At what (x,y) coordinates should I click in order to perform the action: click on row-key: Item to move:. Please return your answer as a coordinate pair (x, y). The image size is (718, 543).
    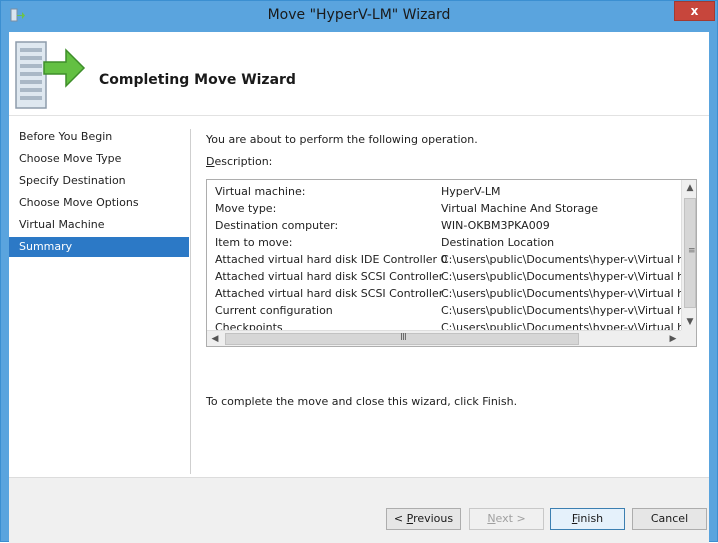
    Looking at the image, I should click on (254, 242).